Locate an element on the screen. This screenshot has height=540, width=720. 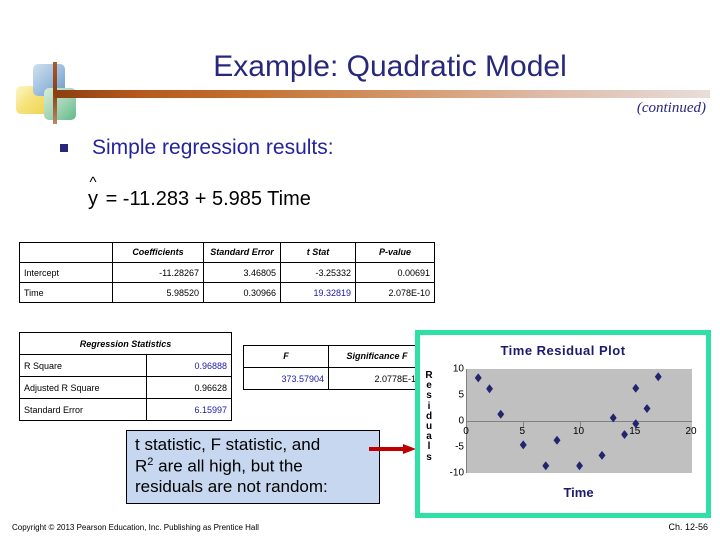
anova-f-table: F Significance F 373.57904 2.0778E-10 is located at coordinates (334, 367).